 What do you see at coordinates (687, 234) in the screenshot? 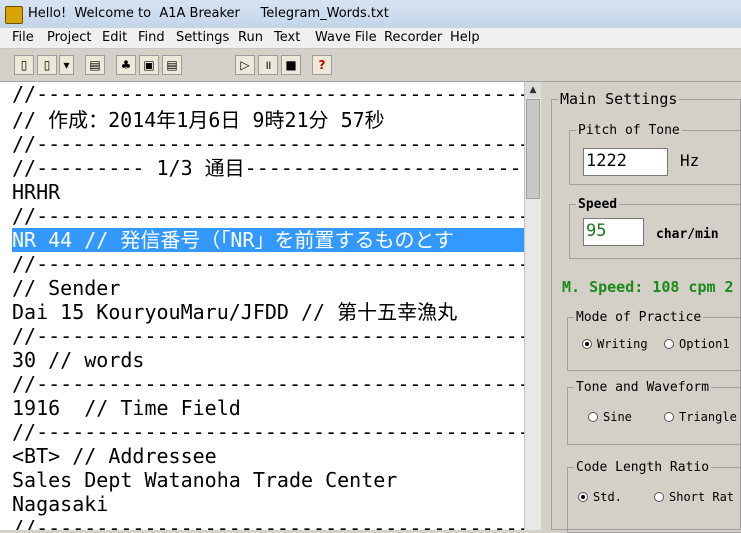
I see `speed-unit: char/min` at bounding box center [687, 234].